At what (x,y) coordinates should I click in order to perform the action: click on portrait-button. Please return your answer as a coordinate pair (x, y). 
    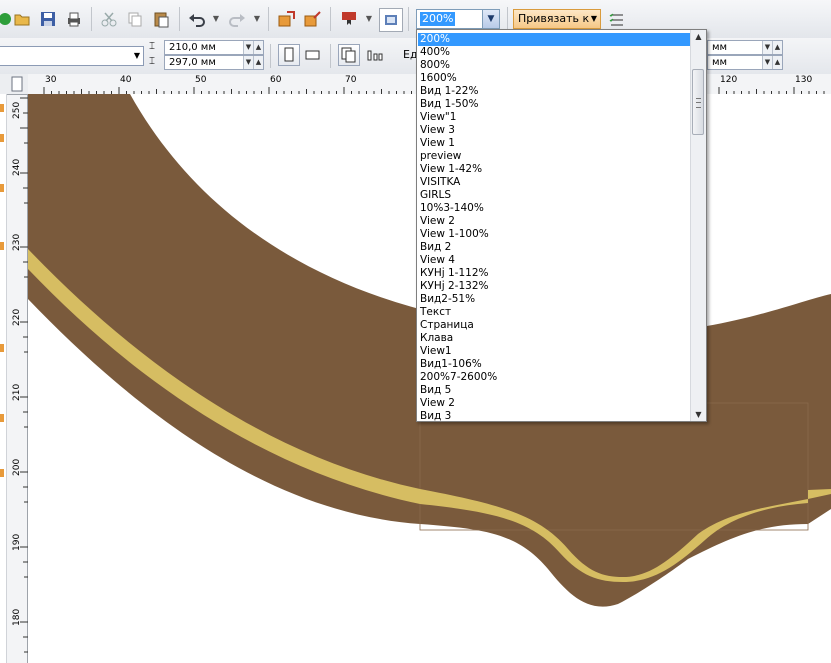
    Looking at the image, I should click on (289, 55).